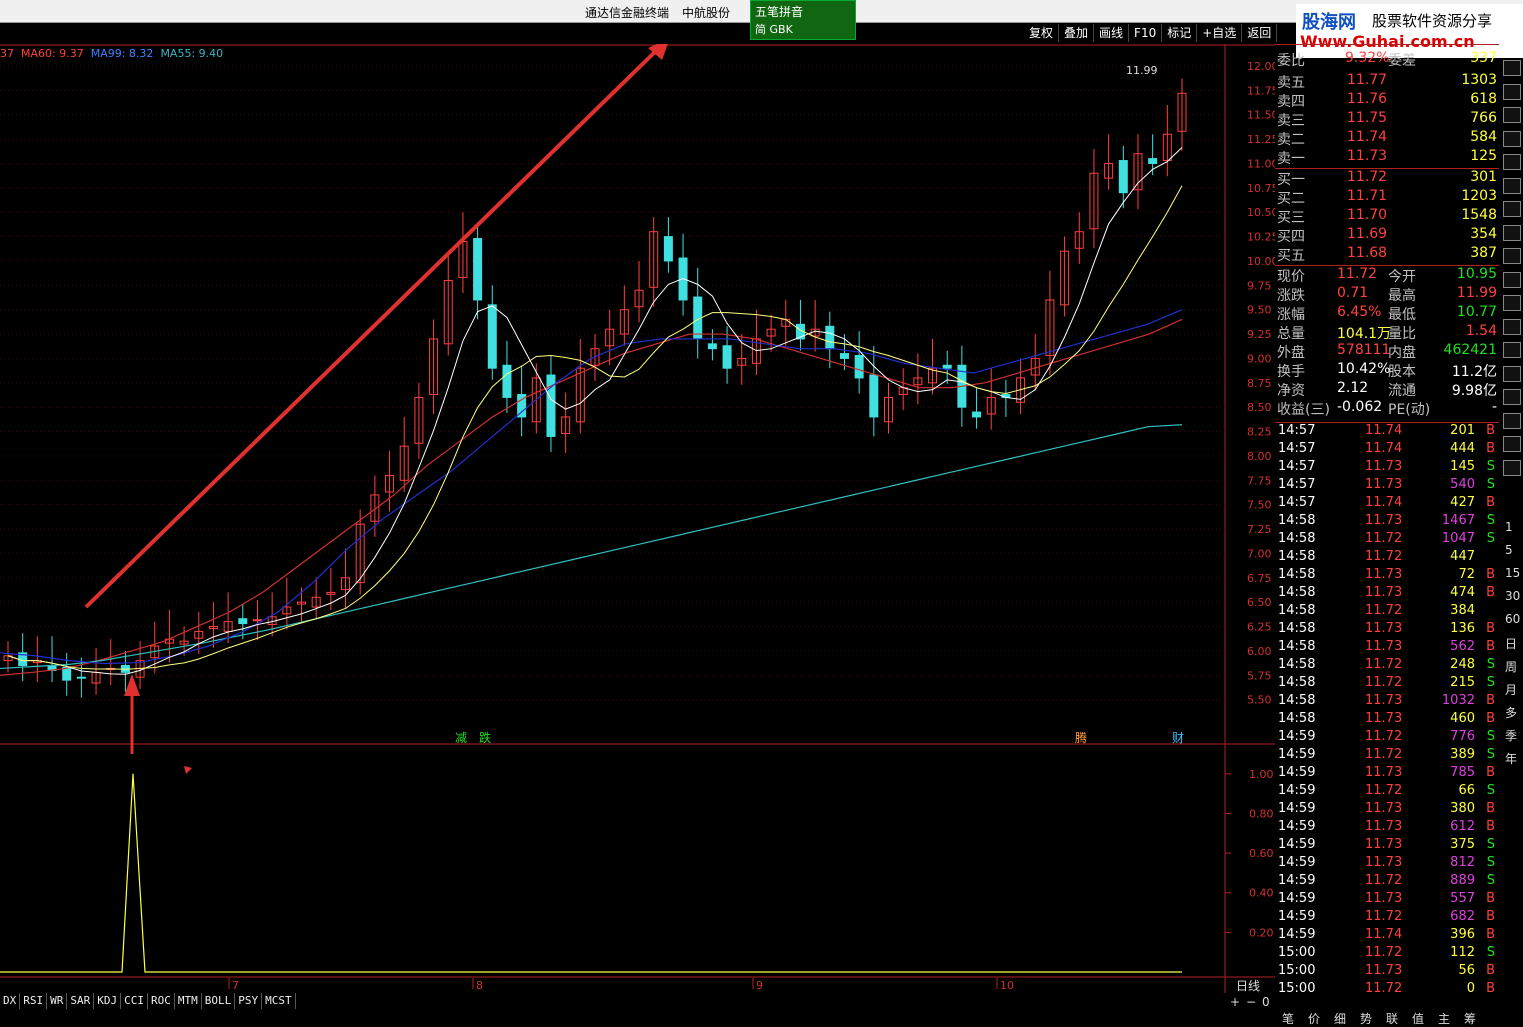 The image size is (1523, 1027). Describe the element at coordinates (1387, 882) in the screenshot. I see `tick-row: 14:59 11.72 889 S` at that location.